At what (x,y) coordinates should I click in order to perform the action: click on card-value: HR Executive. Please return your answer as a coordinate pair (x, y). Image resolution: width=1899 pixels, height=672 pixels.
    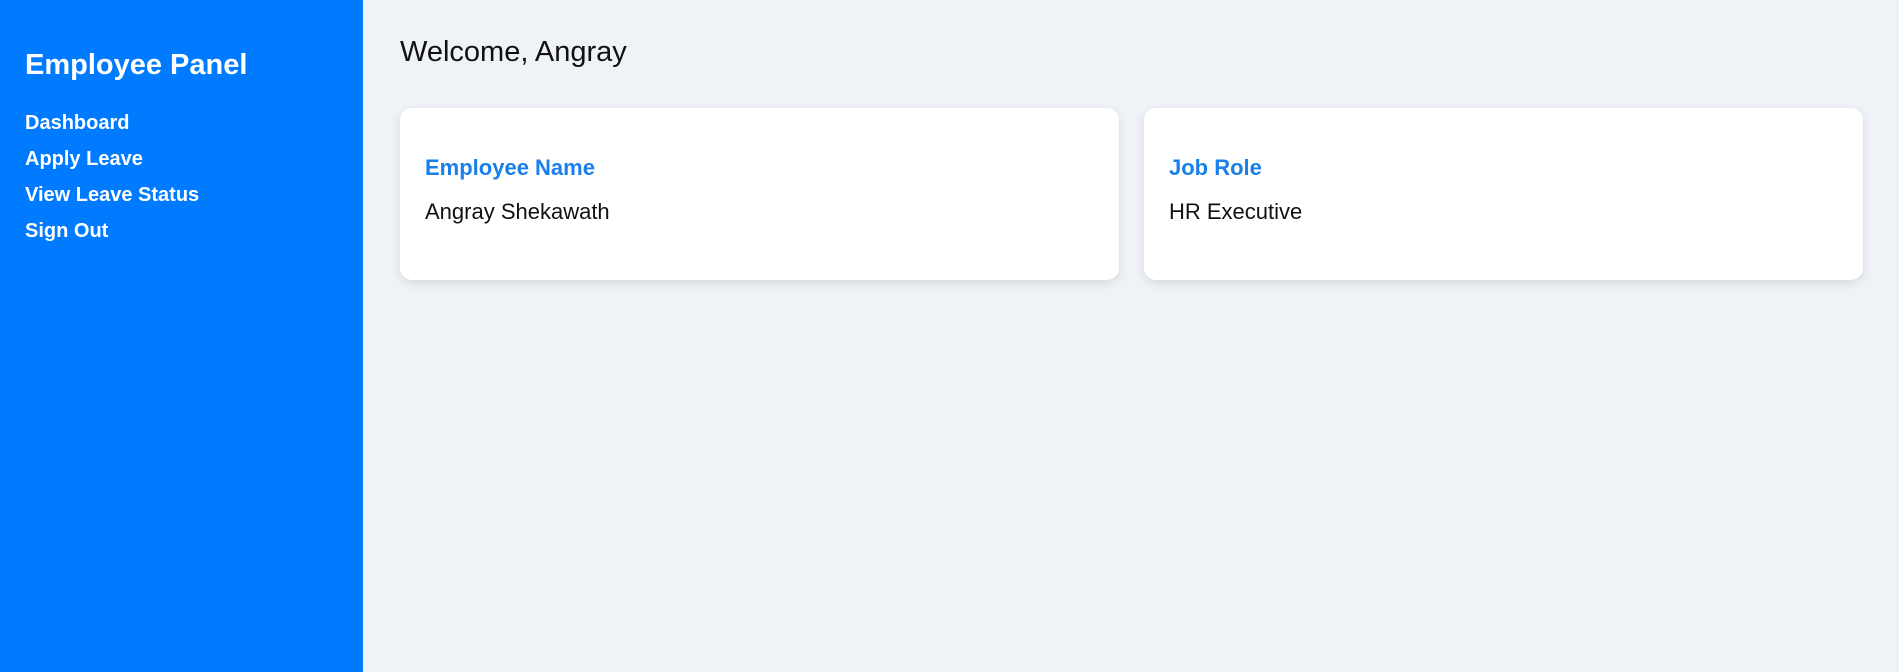
    Looking at the image, I should click on (1236, 211).